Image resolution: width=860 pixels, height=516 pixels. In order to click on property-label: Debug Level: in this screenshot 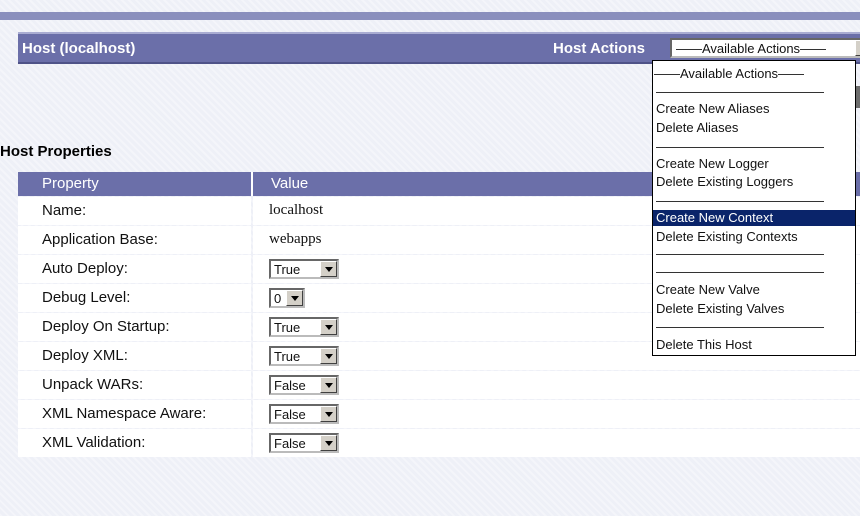, I will do `click(134, 298)`.